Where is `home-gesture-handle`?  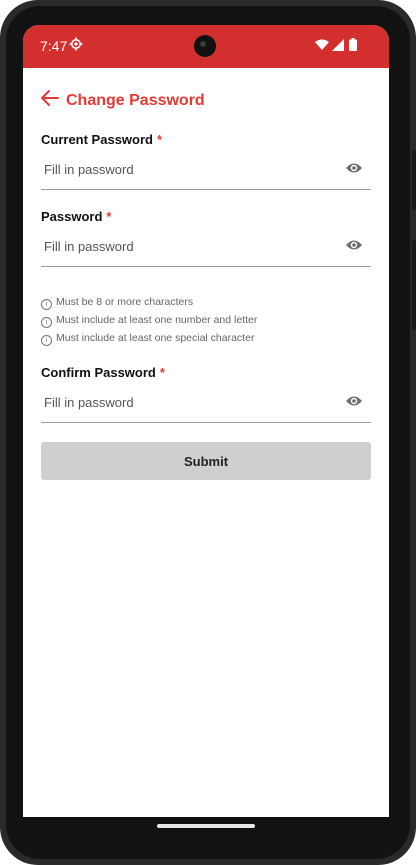
home-gesture-handle is located at coordinates (206, 826).